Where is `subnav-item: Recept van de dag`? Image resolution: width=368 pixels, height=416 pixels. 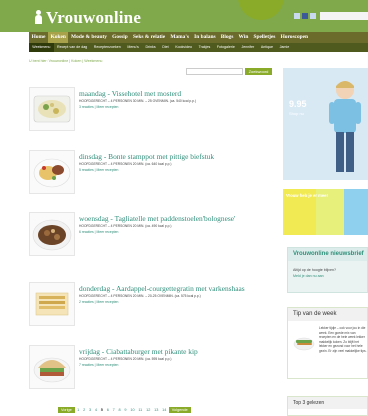
subnav-item: Recept van de dag is located at coordinates (72, 47).